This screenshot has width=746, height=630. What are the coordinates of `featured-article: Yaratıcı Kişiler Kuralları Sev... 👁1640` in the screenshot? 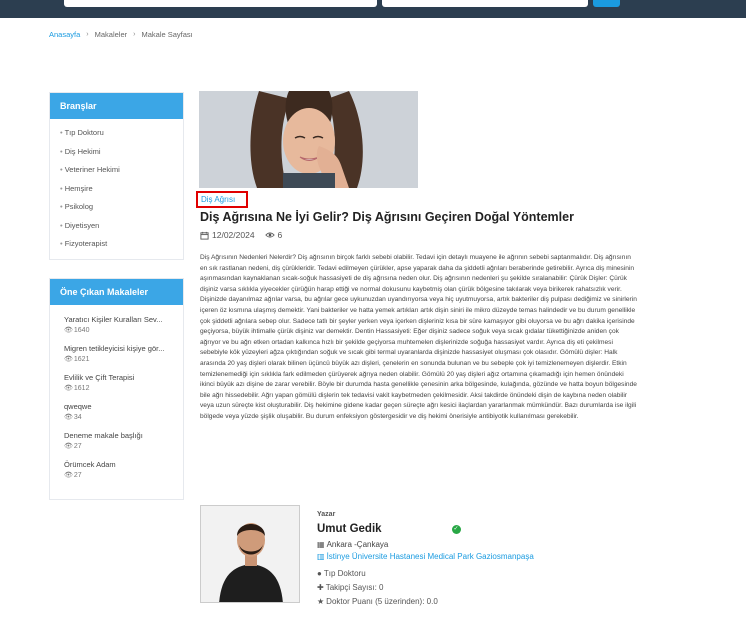 It's located at (116, 324).